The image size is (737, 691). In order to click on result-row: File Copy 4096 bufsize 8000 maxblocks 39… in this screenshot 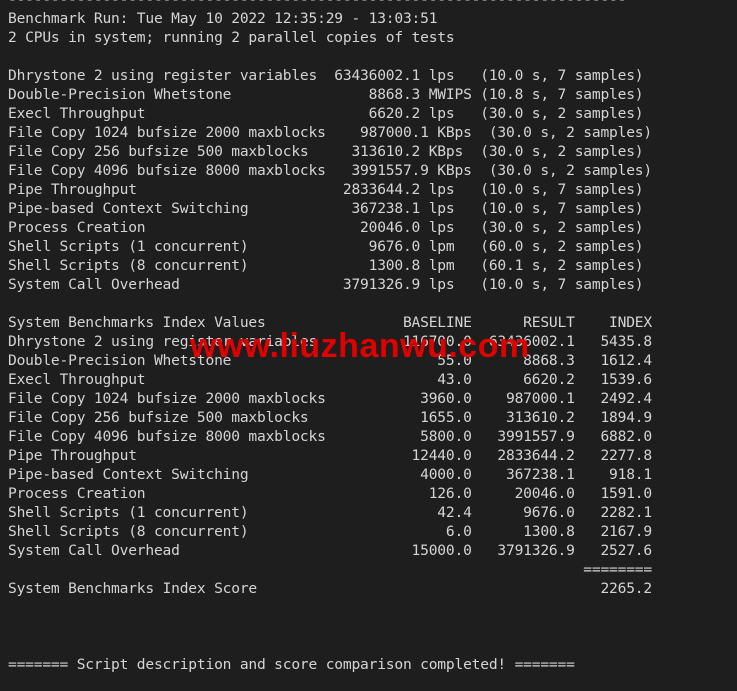, I will do `click(330, 170)`.